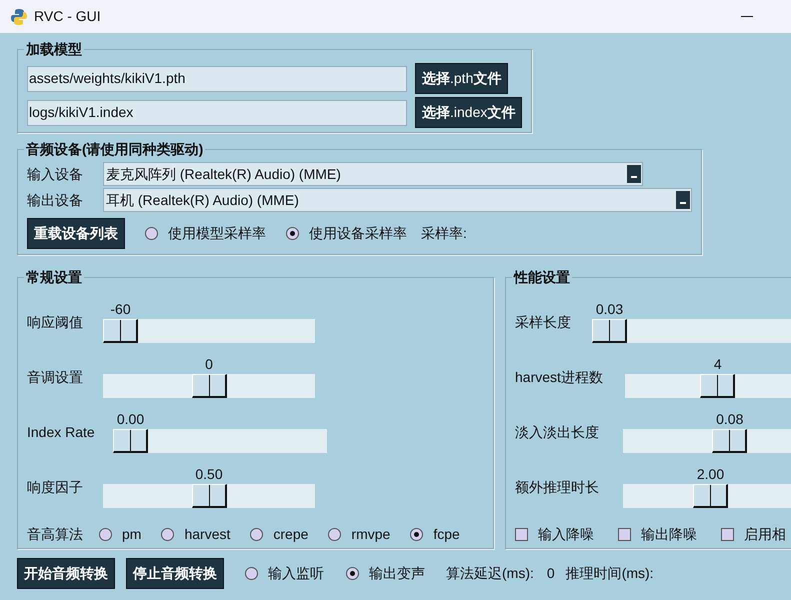 This screenshot has width=791, height=600. What do you see at coordinates (566, 534) in the screenshot?
I see `checkbox-label: 输入降噪` at bounding box center [566, 534].